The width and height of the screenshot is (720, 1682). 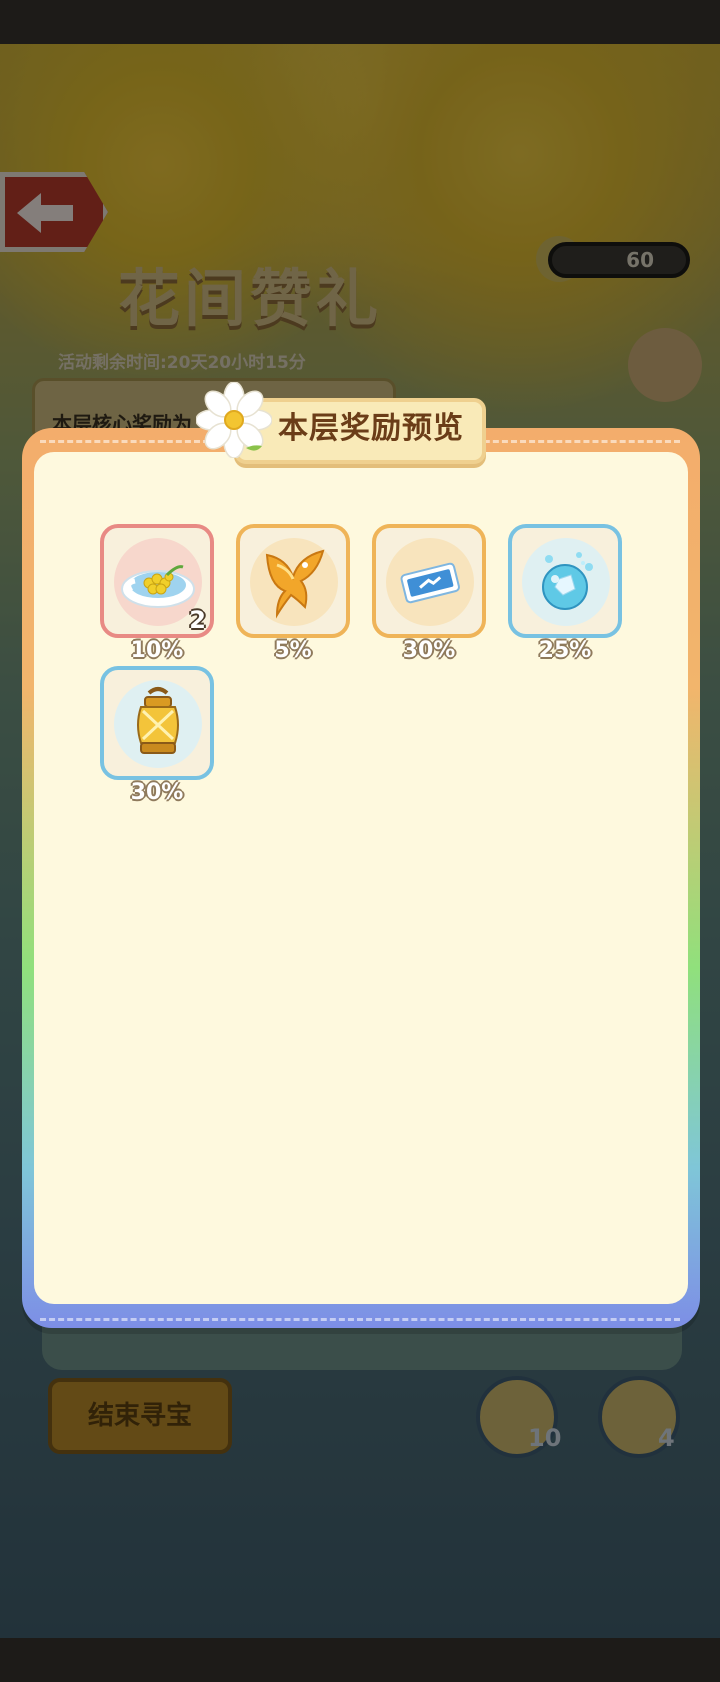 I want to click on ticket-icon, so click(x=430, y=583).